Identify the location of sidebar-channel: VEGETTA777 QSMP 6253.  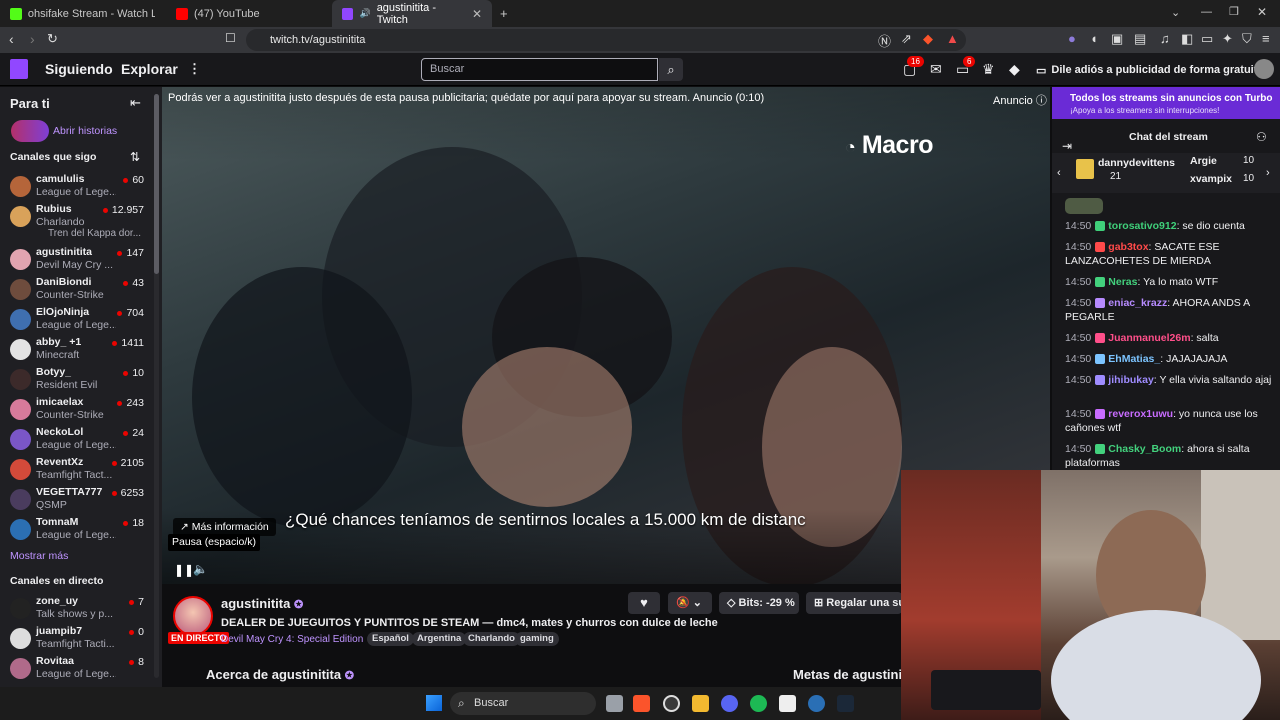
(75, 500).